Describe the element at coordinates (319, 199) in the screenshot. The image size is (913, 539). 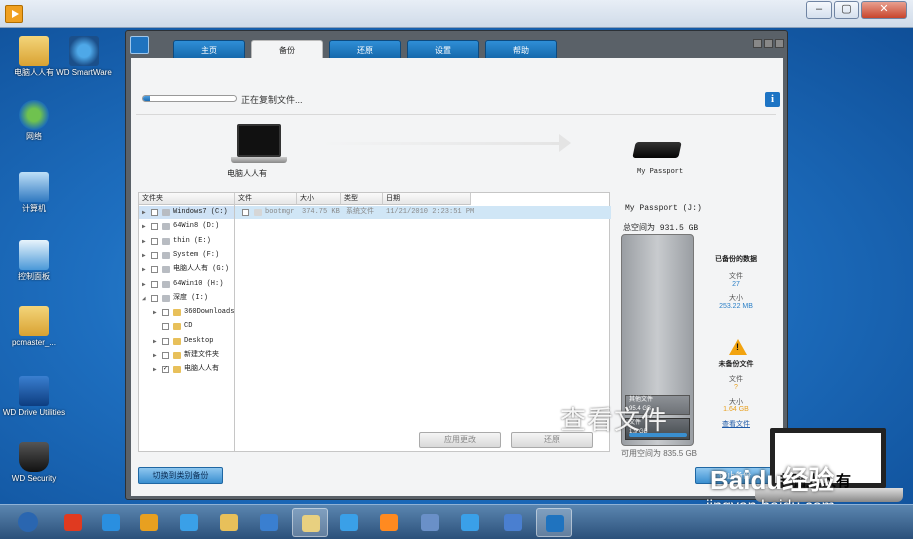
I see `column-header-size: 大小` at that location.